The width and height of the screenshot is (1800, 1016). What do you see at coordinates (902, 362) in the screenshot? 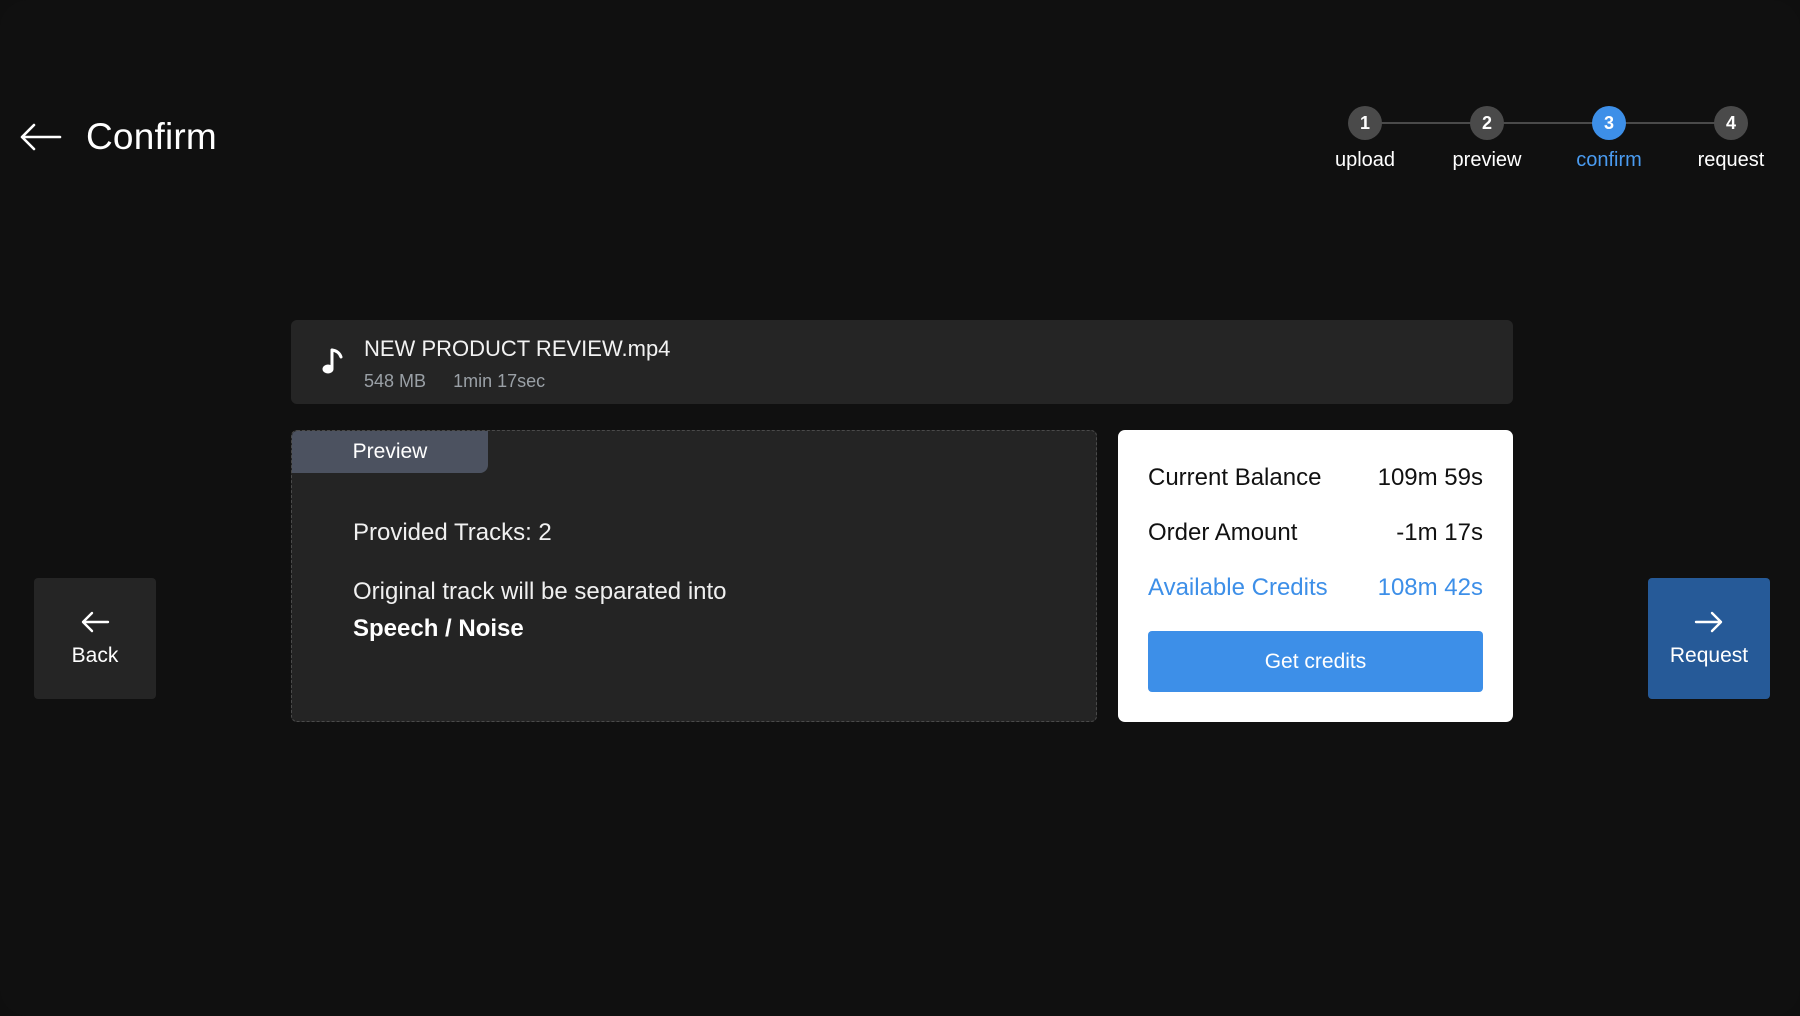
I see `file-info-bar: NEW PRODUCT REVIEW.mp4 548 MB 1min 17sec` at bounding box center [902, 362].